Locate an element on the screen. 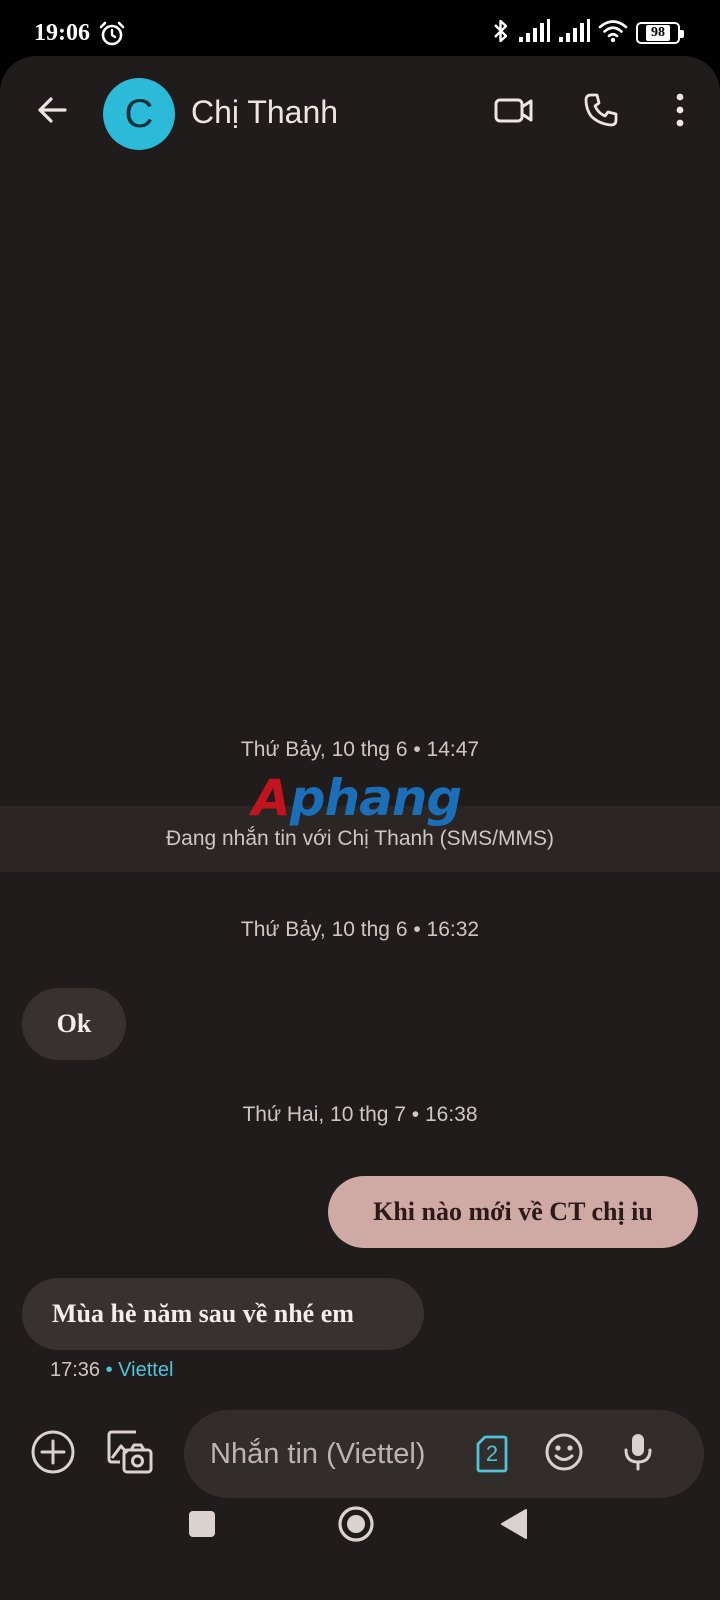 The image size is (720, 1600). message-text: Khi nào mới về CT chị iu is located at coordinates (513, 1211).